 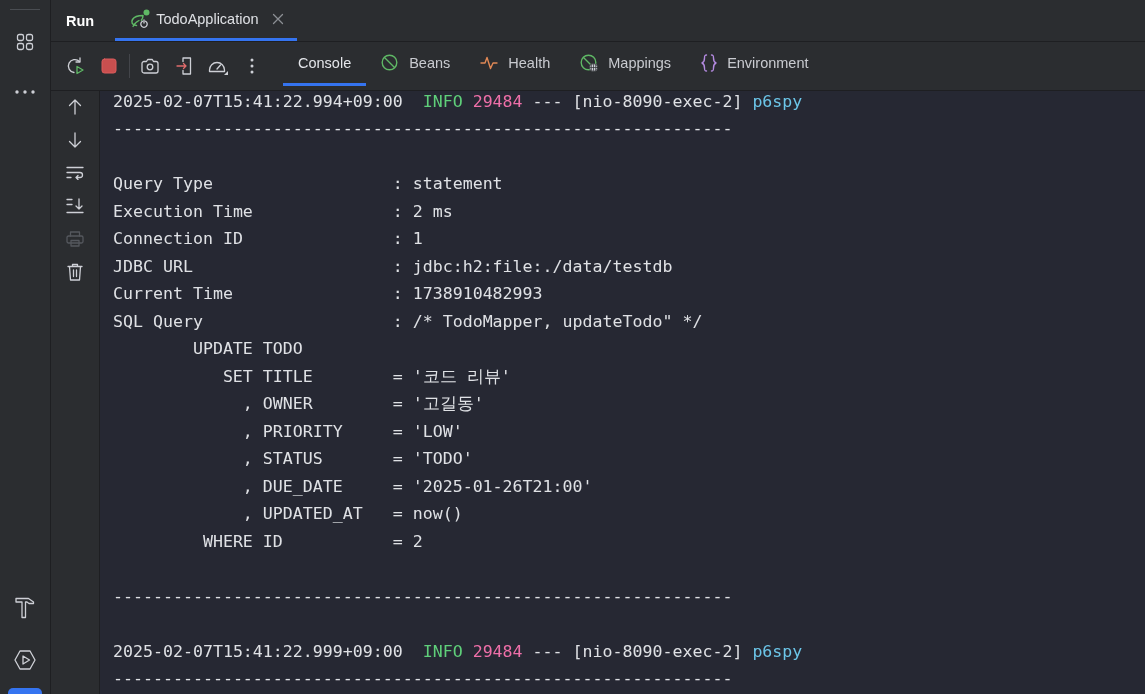 What do you see at coordinates (237, 376) in the screenshot?
I see `sql-keyword: SET` at bounding box center [237, 376].